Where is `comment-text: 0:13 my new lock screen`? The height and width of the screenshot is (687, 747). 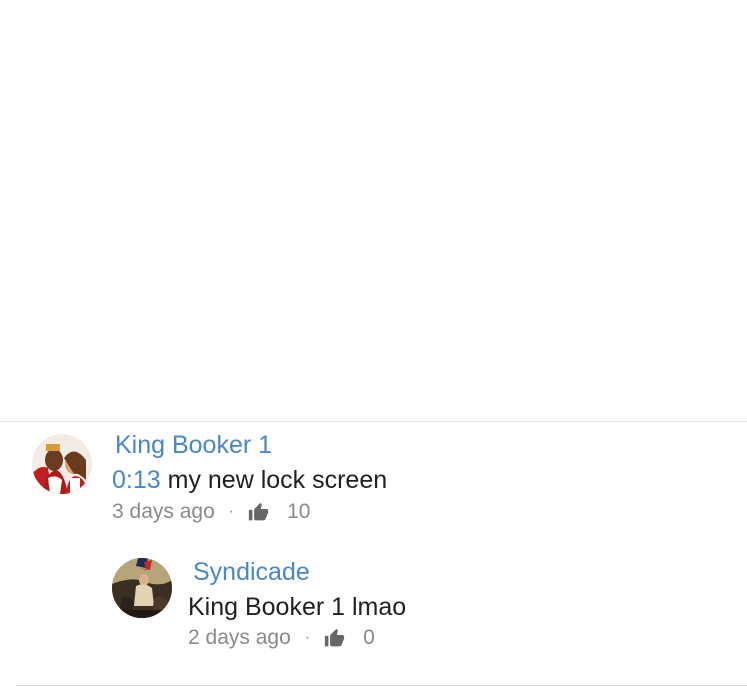
comment-text: 0:13 my new lock screen is located at coordinates (249, 480).